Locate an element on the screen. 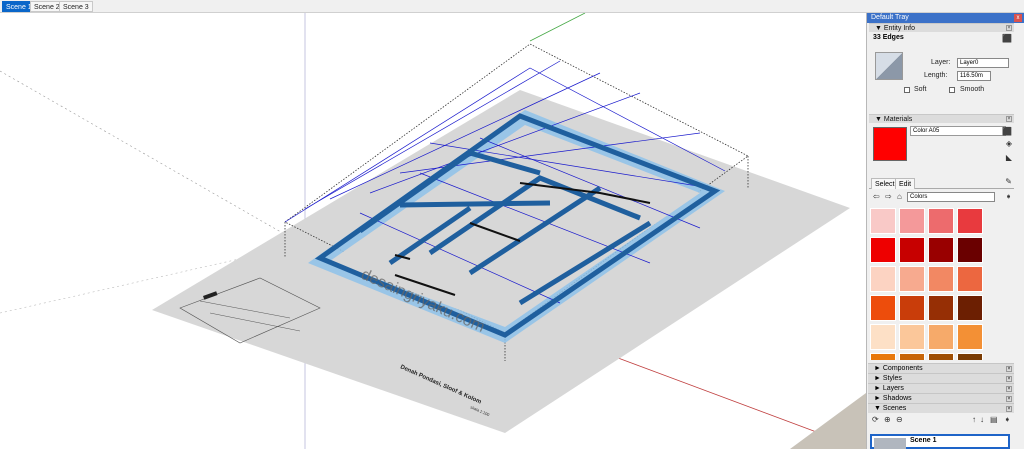  layer-select: Layer0 is located at coordinates (983, 63).